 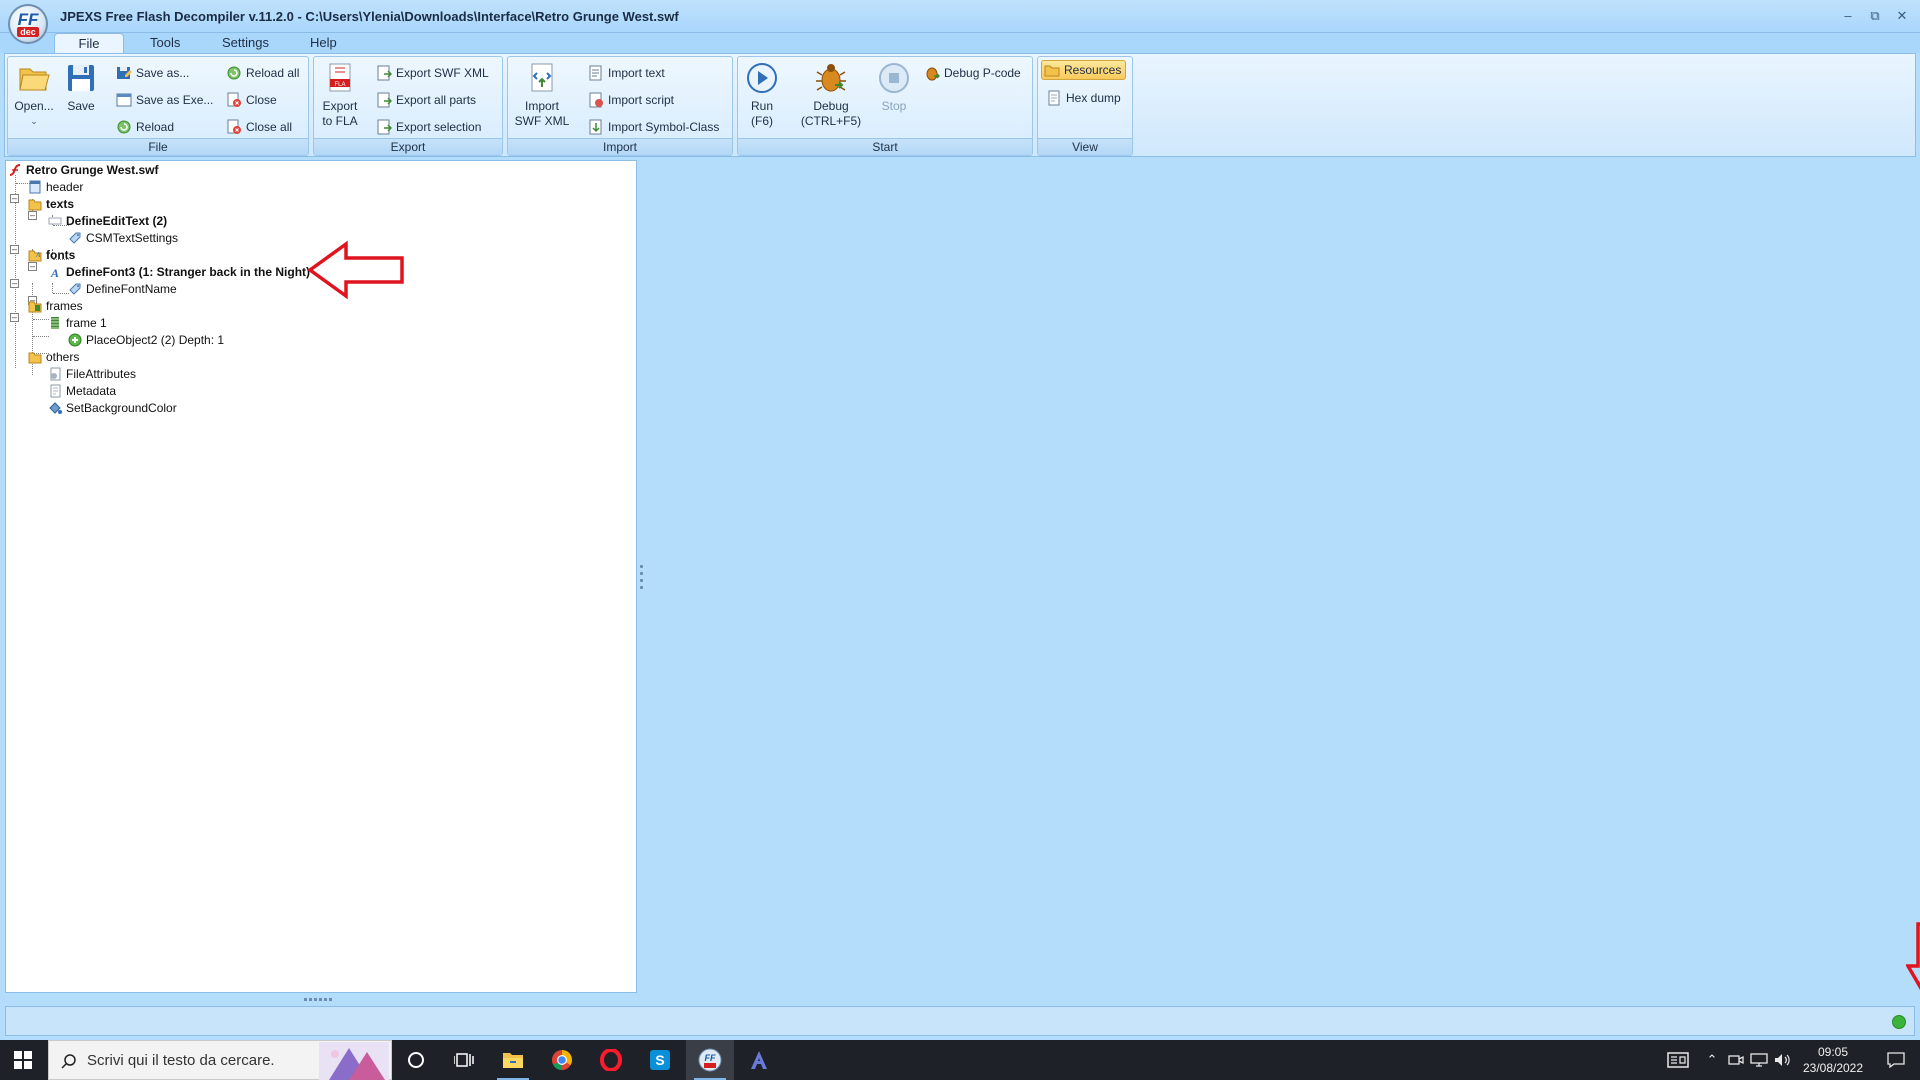 What do you see at coordinates (426, 100) in the screenshot?
I see `export-all-parts-button: Export all parts` at bounding box center [426, 100].